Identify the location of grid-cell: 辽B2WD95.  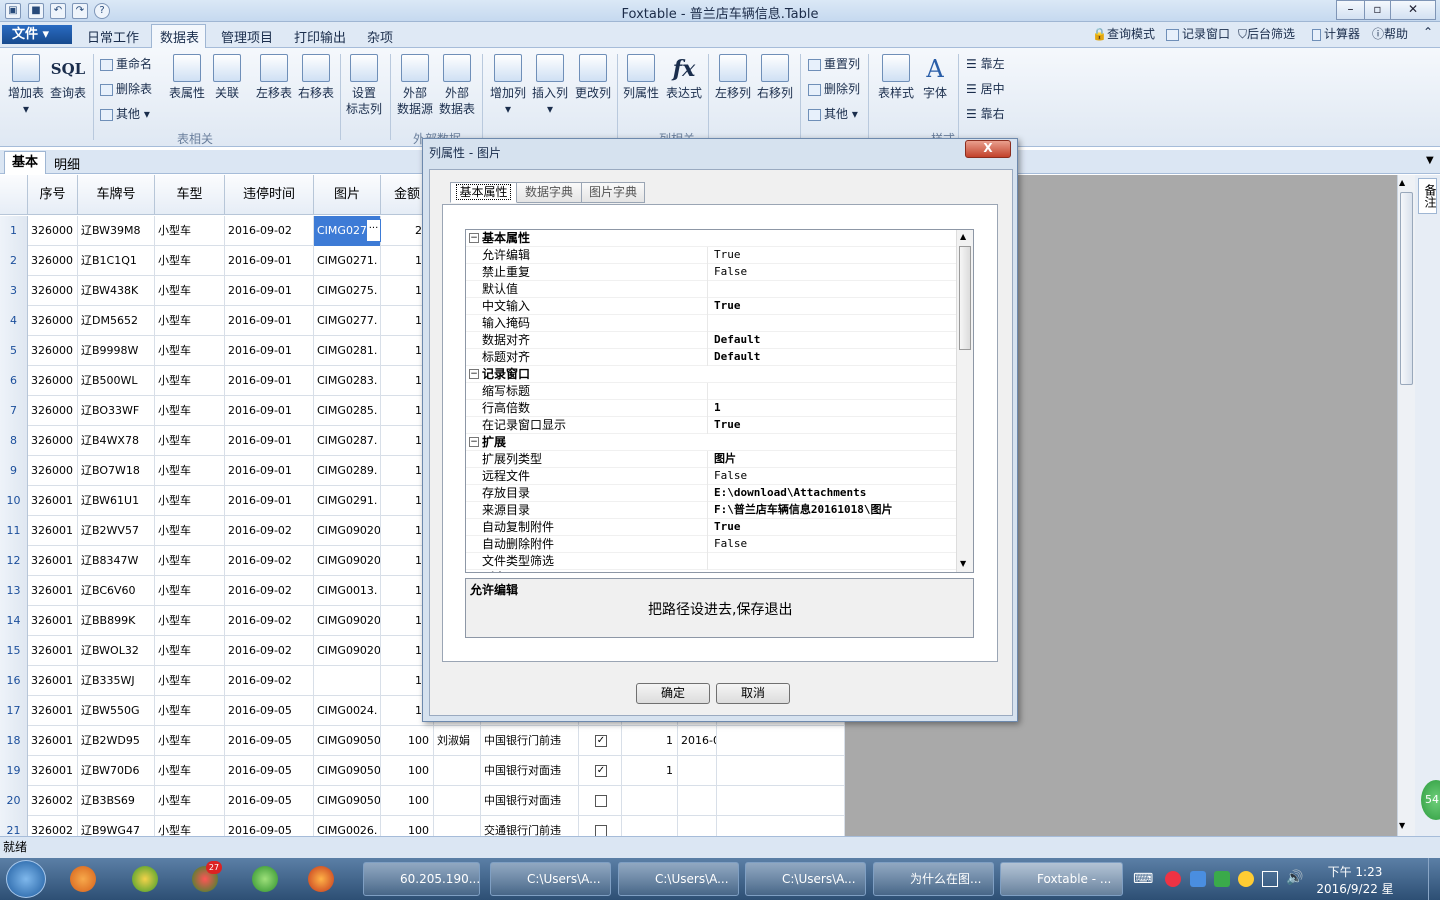
(116, 741).